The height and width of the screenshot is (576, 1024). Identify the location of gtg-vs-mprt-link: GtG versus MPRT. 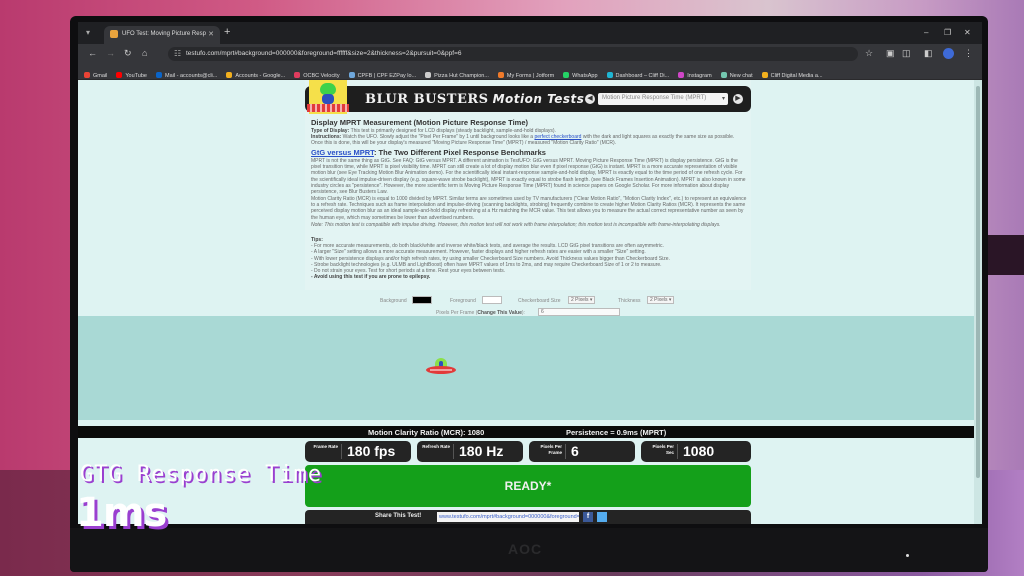
(342, 152).